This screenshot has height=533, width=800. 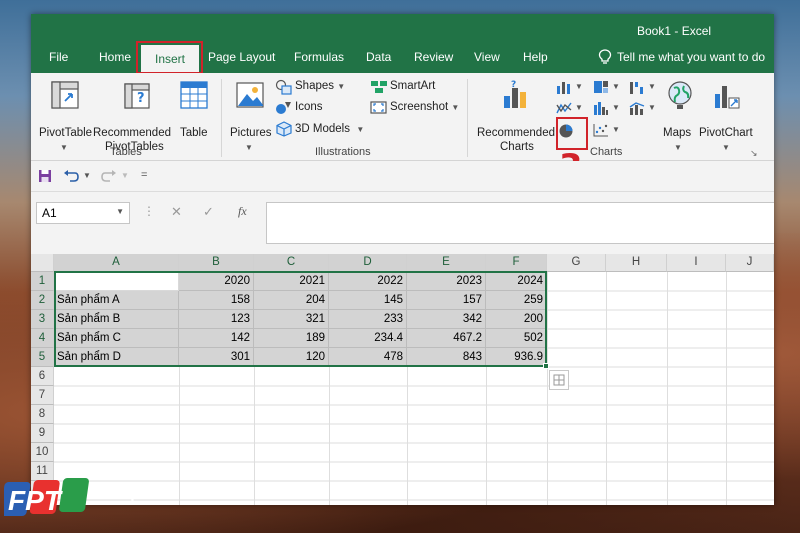 What do you see at coordinates (677, 133) in the screenshot?
I see `maps-label: Maps` at bounding box center [677, 133].